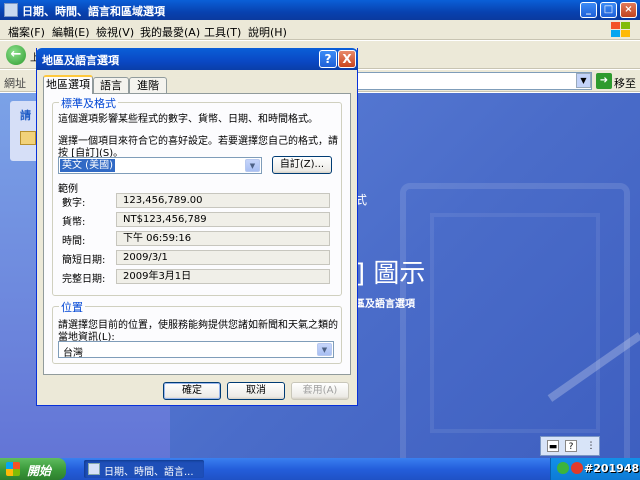 This screenshot has width=640, height=480. What do you see at coordinates (223, 276) in the screenshot?
I see `sample-long-date-value: 2009年3月1日` at bounding box center [223, 276].